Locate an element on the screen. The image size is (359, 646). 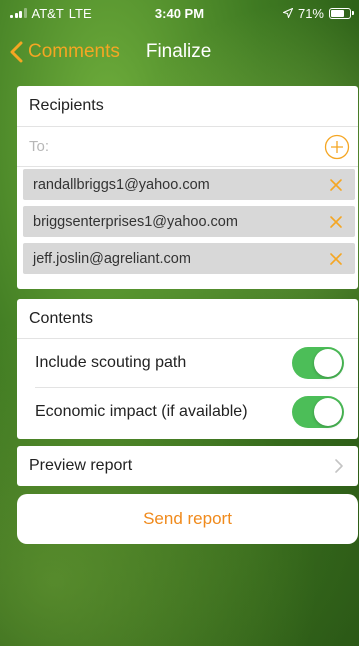
recipient-chip: randallbriggs1@yahoo.com is located at coordinates (189, 184).